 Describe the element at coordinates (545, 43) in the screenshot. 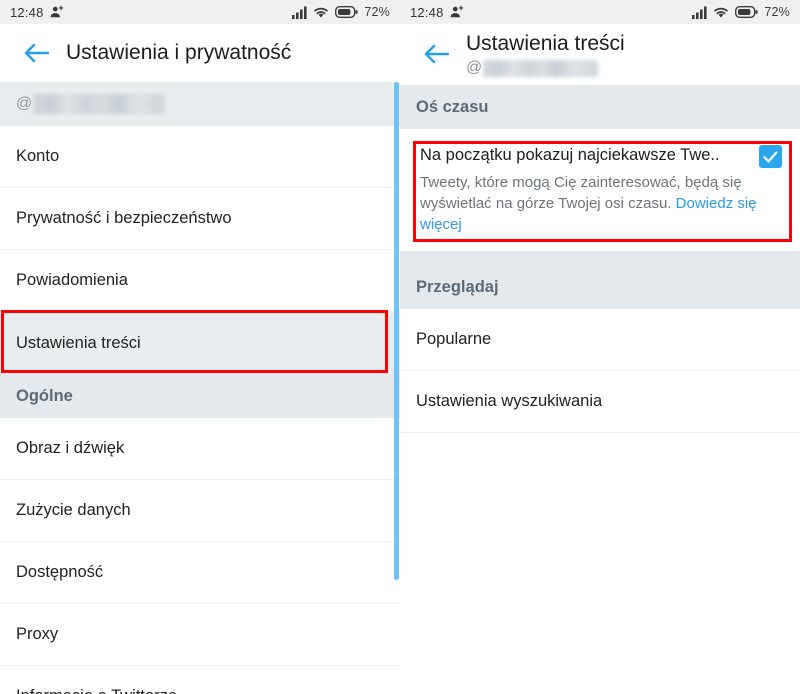

I see `page-title-right: Ustawienia treści` at that location.